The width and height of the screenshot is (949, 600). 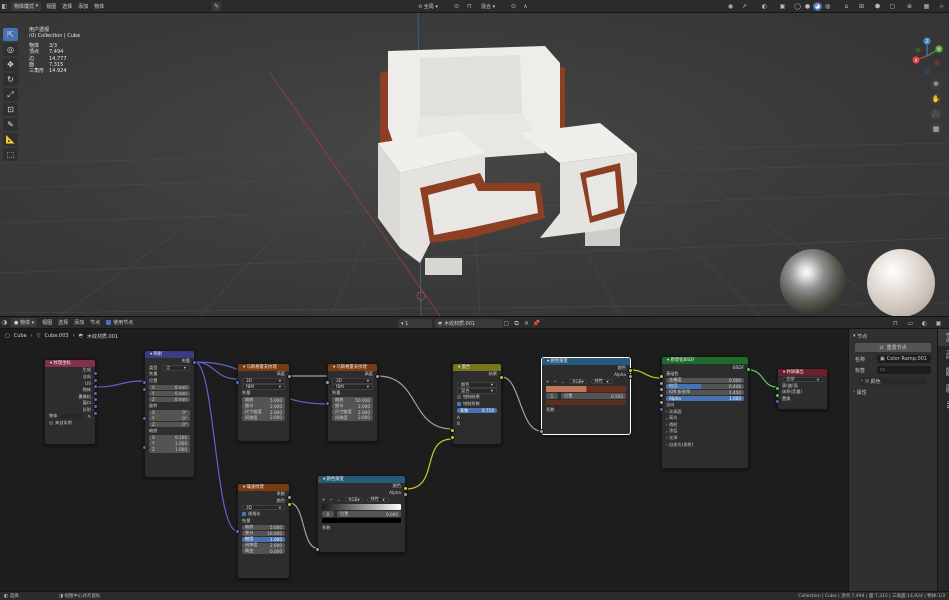 What do you see at coordinates (909, 6) in the screenshot?
I see `view-layer-icon: ⊕` at bounding box center [909, 6].